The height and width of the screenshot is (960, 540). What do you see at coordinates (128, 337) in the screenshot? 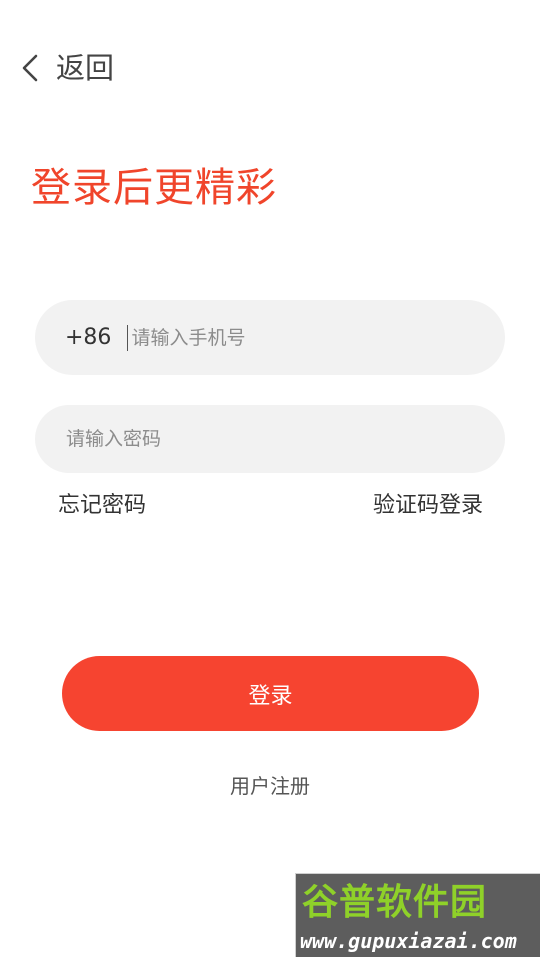
I see `text-cursor` at bounding box center [128, 337].